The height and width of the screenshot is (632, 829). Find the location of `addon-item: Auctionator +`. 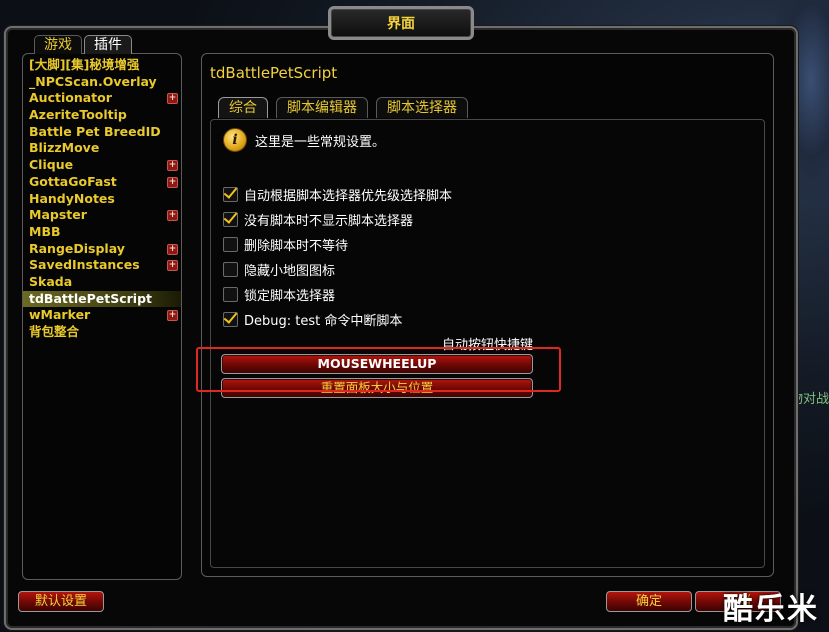

addon-item: Auctionator + is located at coordinates (102, 98).